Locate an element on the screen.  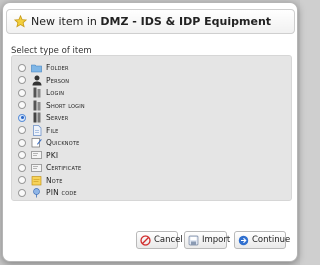
option-person: Person is located at coordinates (40, 80).